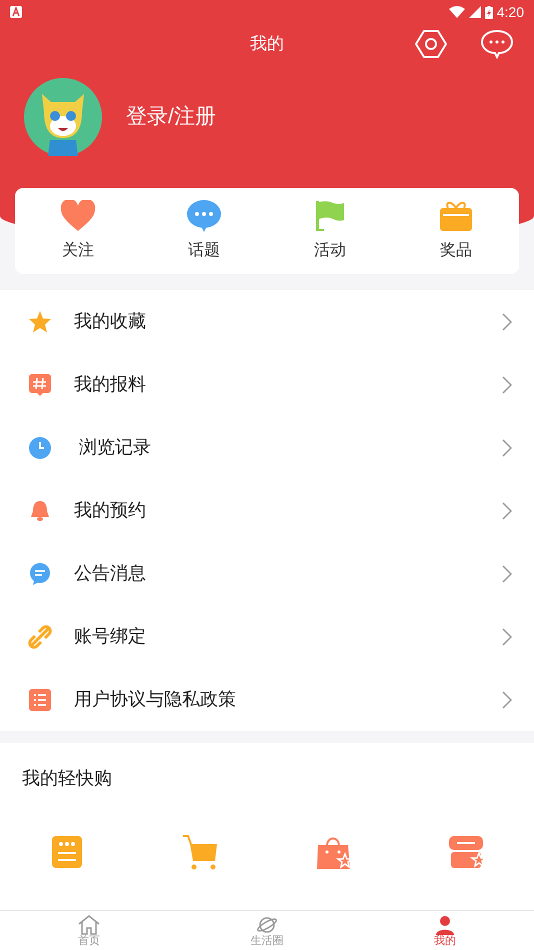  I want to click on menu-item: 公告消息, so click(267, 573).